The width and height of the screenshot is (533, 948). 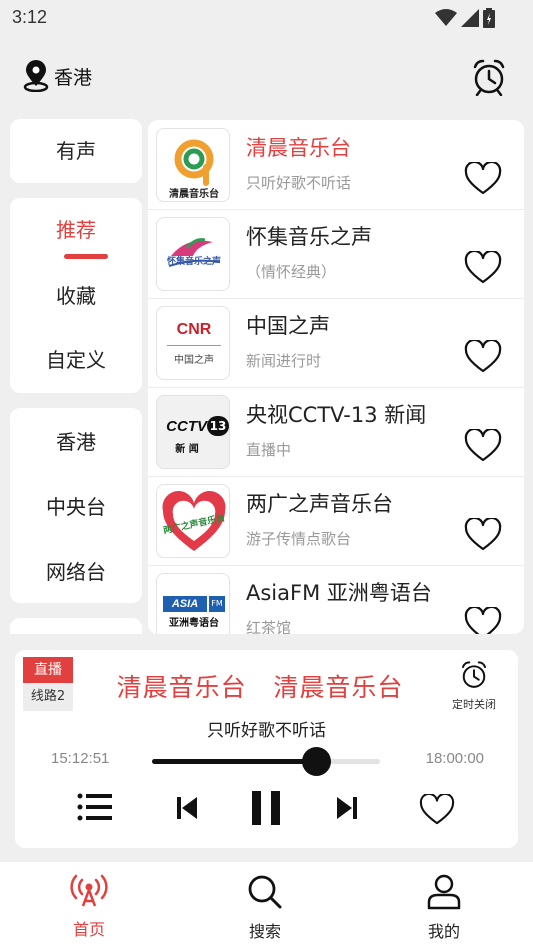 What do you see at coordinates (291, 272) in the screenshot?
I see `station-subtitle: （情怀经典）` at bounding box center [291, 272].